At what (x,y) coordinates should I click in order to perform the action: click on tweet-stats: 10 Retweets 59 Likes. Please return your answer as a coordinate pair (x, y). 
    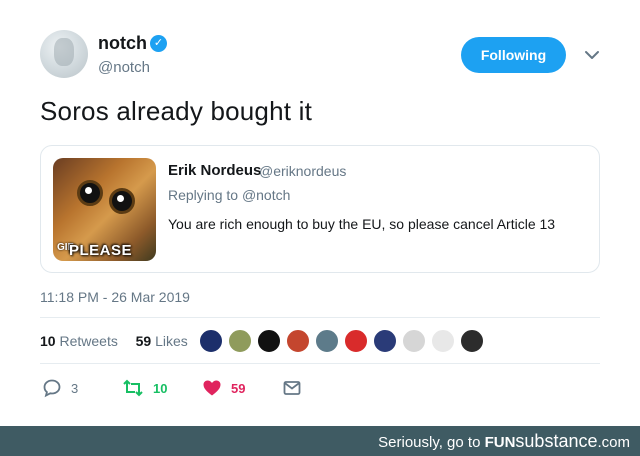
    Looking at the image, I should click on (114, 341).